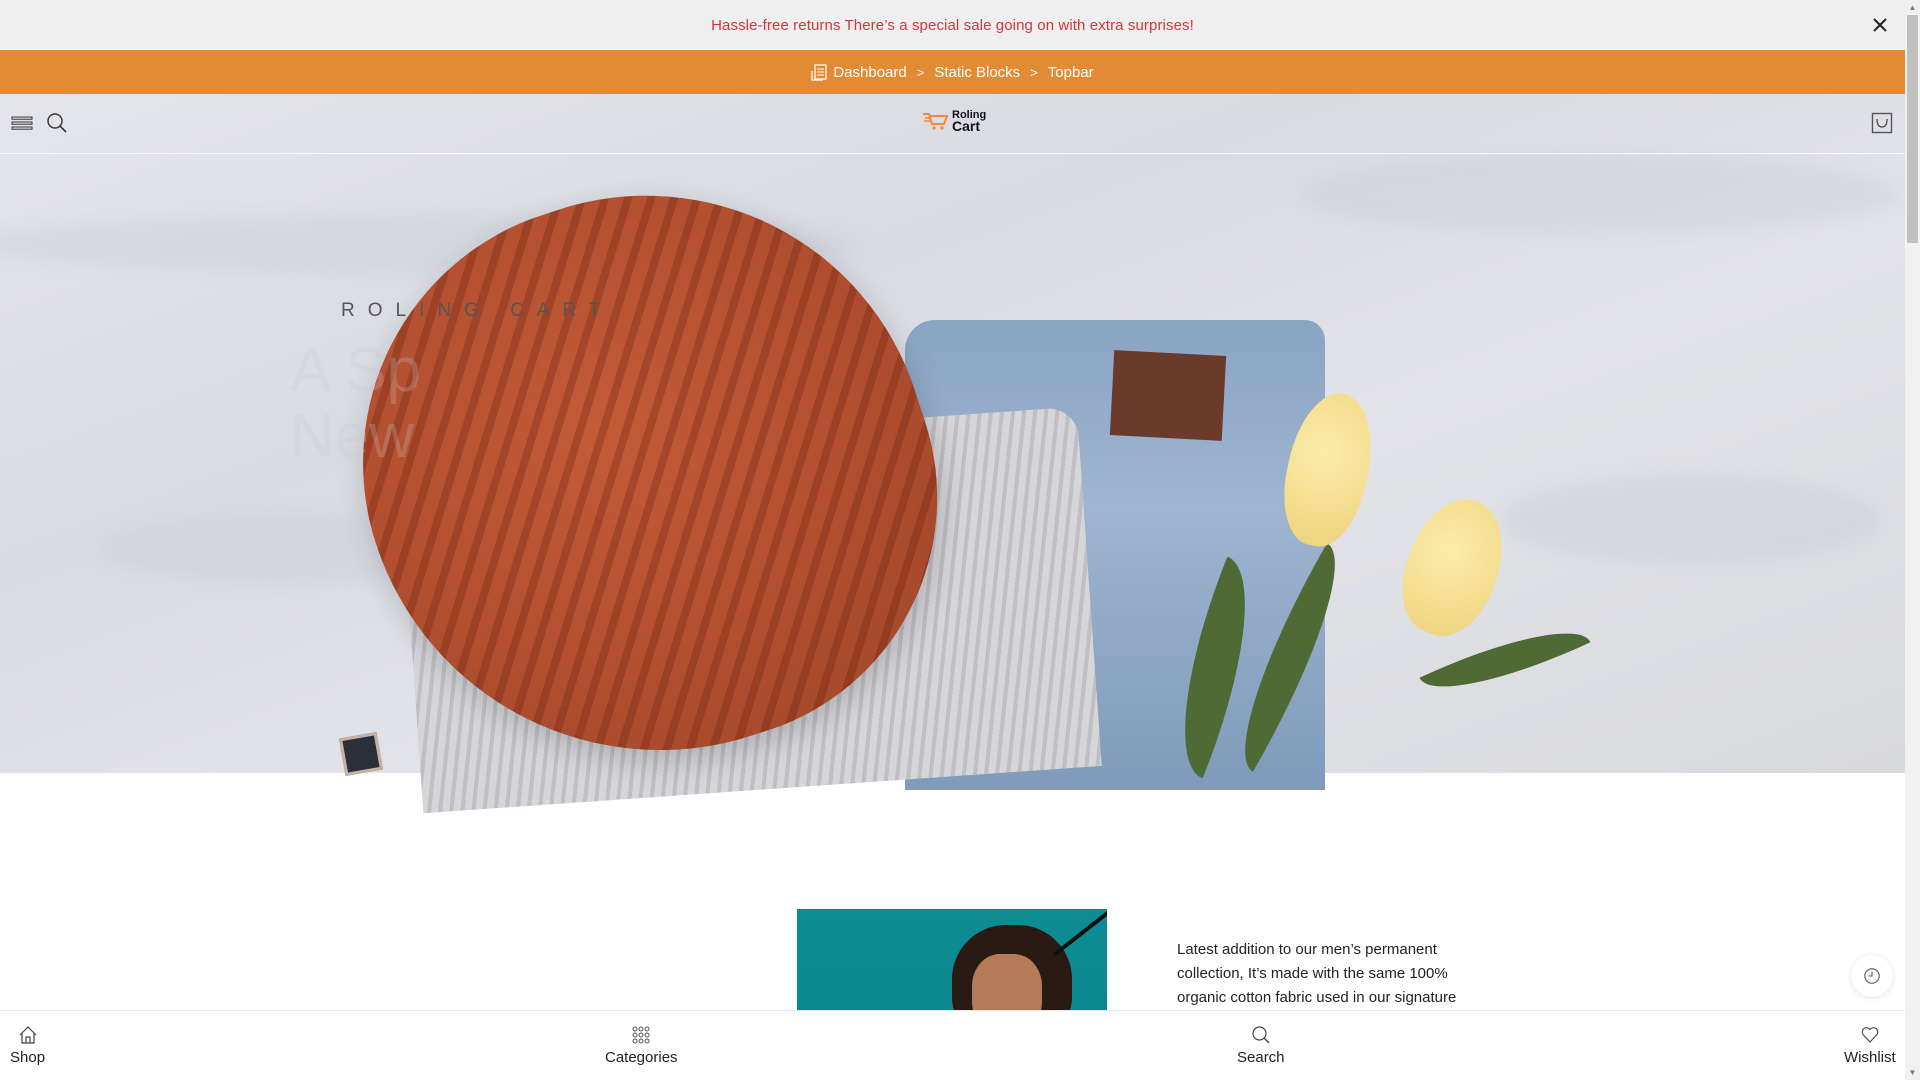 The image size is (1920, 1080). I want to click on close-announcement-button, so click(1880, 25).